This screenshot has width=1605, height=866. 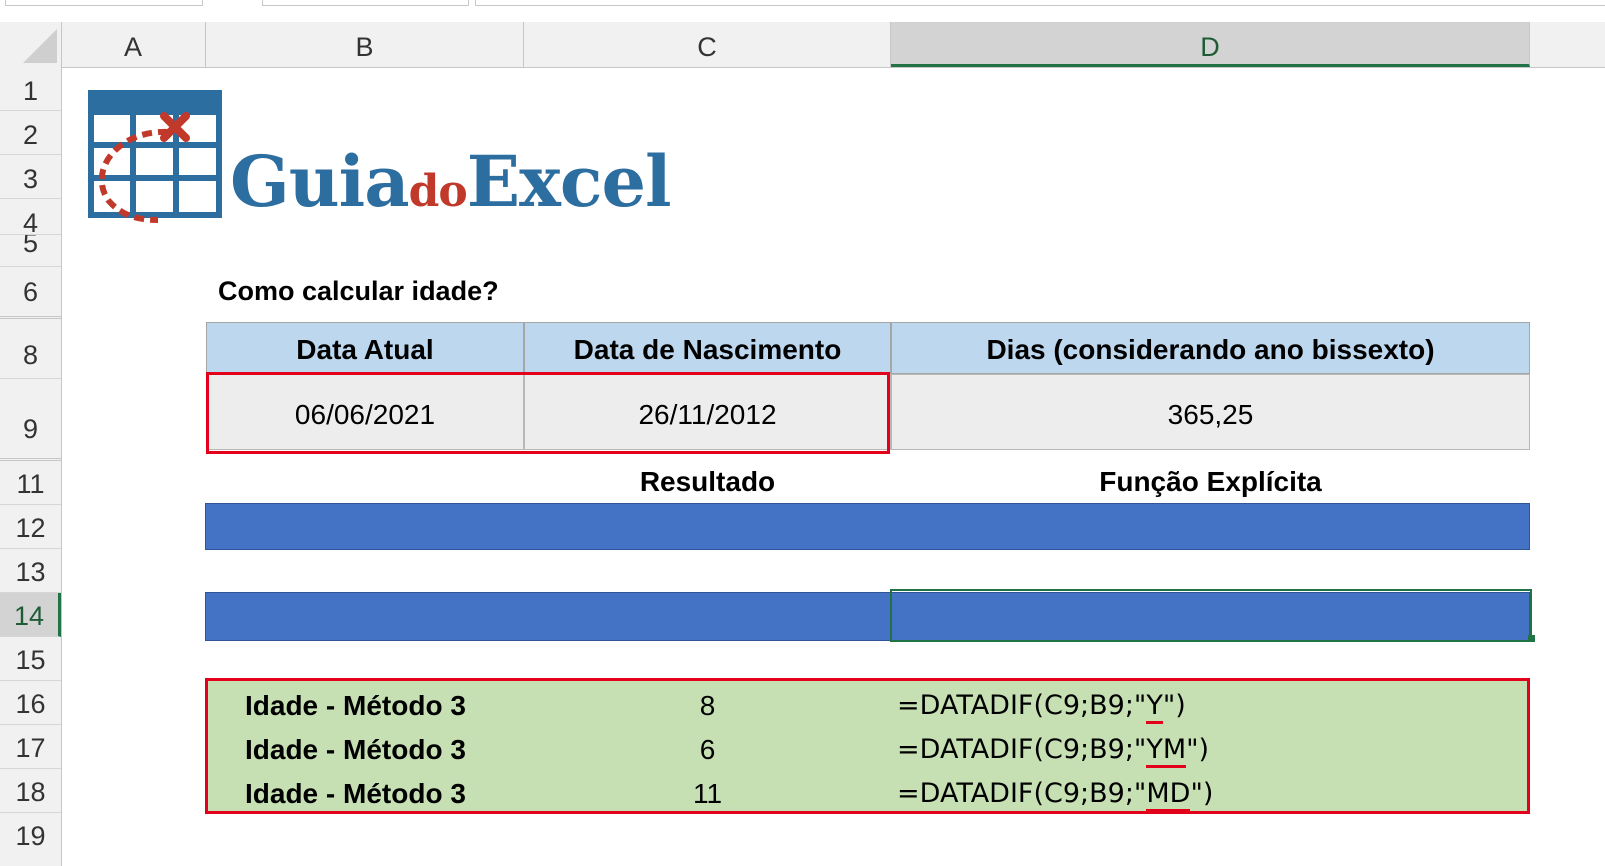 What do you see at coordinates (30, 89) in the screenshot?
I see `row-header-1: 1` at bounding box center [30, 89].